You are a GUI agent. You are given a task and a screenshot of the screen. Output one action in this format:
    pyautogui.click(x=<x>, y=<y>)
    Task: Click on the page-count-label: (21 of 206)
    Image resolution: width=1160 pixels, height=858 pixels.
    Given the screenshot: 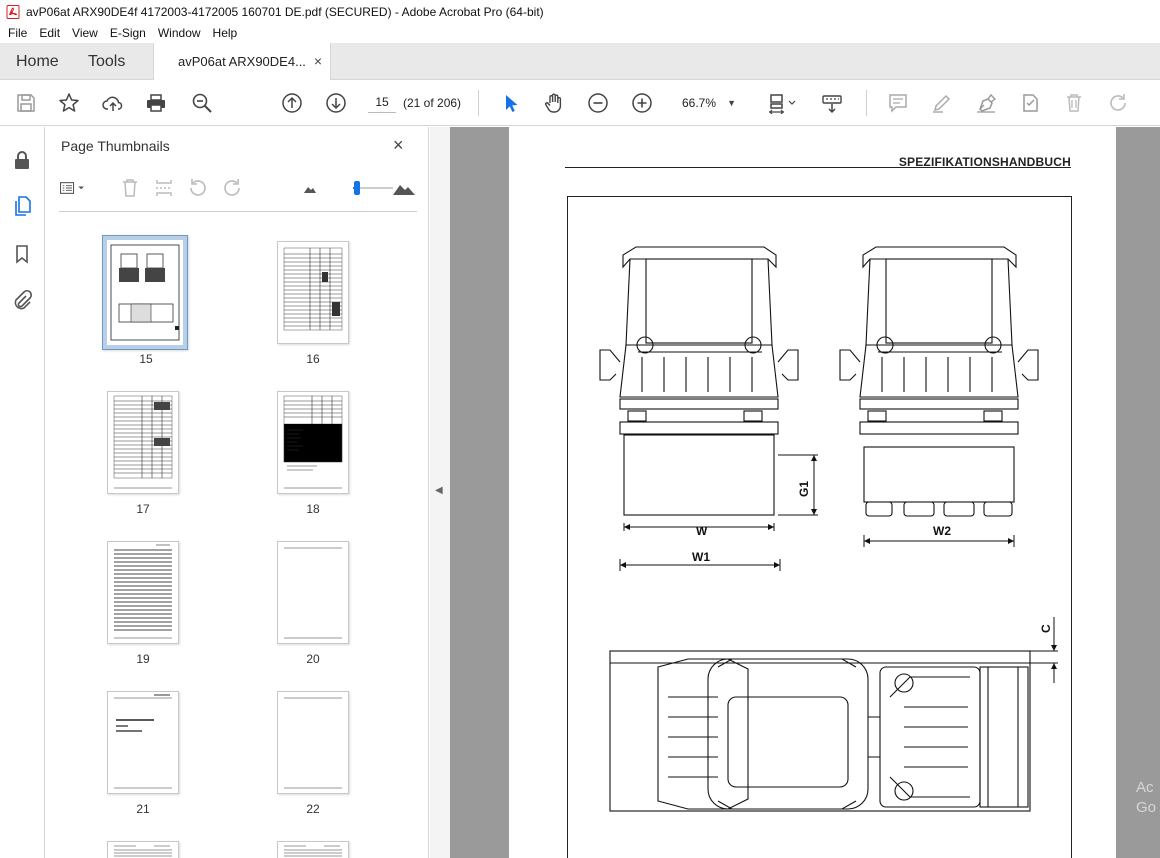 What is the action you would take?
    pyautogui.click(x=432, y=103)
    